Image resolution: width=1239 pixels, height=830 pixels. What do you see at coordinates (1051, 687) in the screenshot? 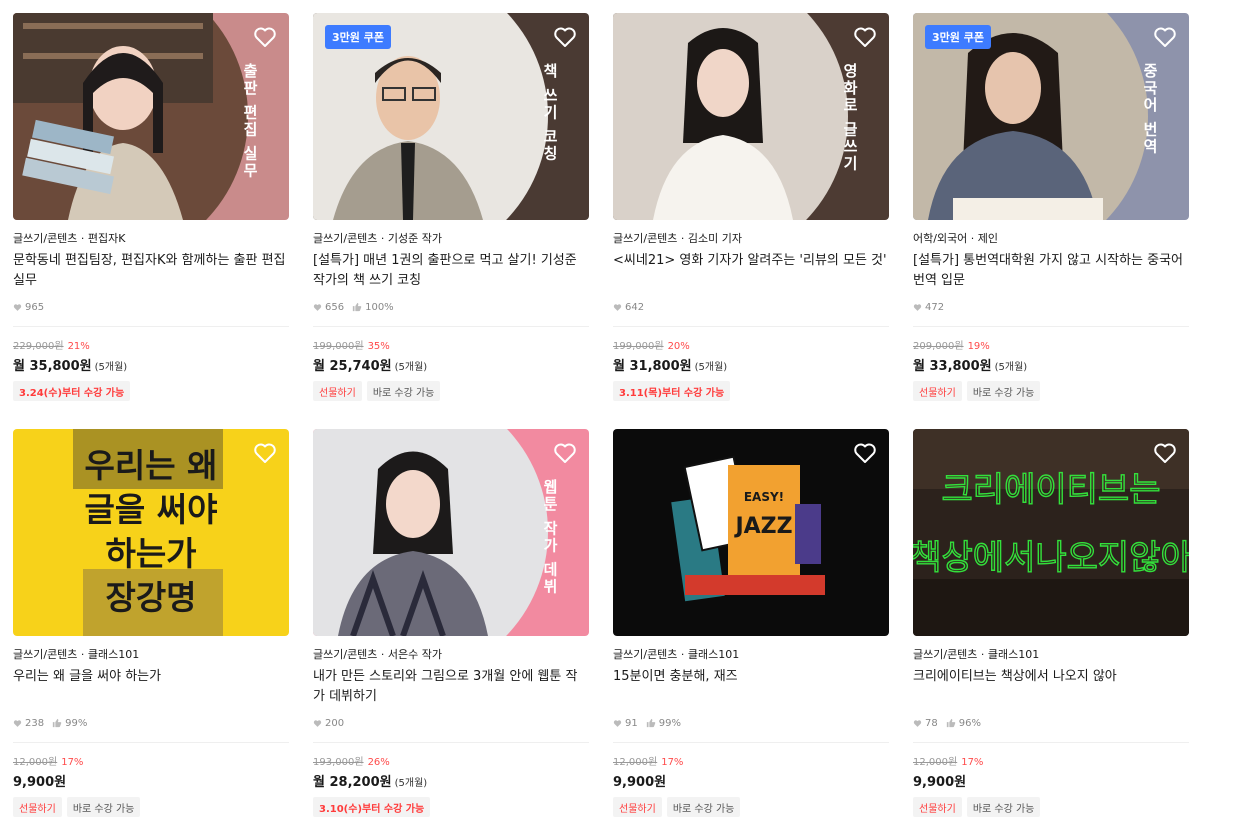
I see `course-title: 크리에이티브는 책상에서 나오지 않아` at bounding box center [1051, 687].